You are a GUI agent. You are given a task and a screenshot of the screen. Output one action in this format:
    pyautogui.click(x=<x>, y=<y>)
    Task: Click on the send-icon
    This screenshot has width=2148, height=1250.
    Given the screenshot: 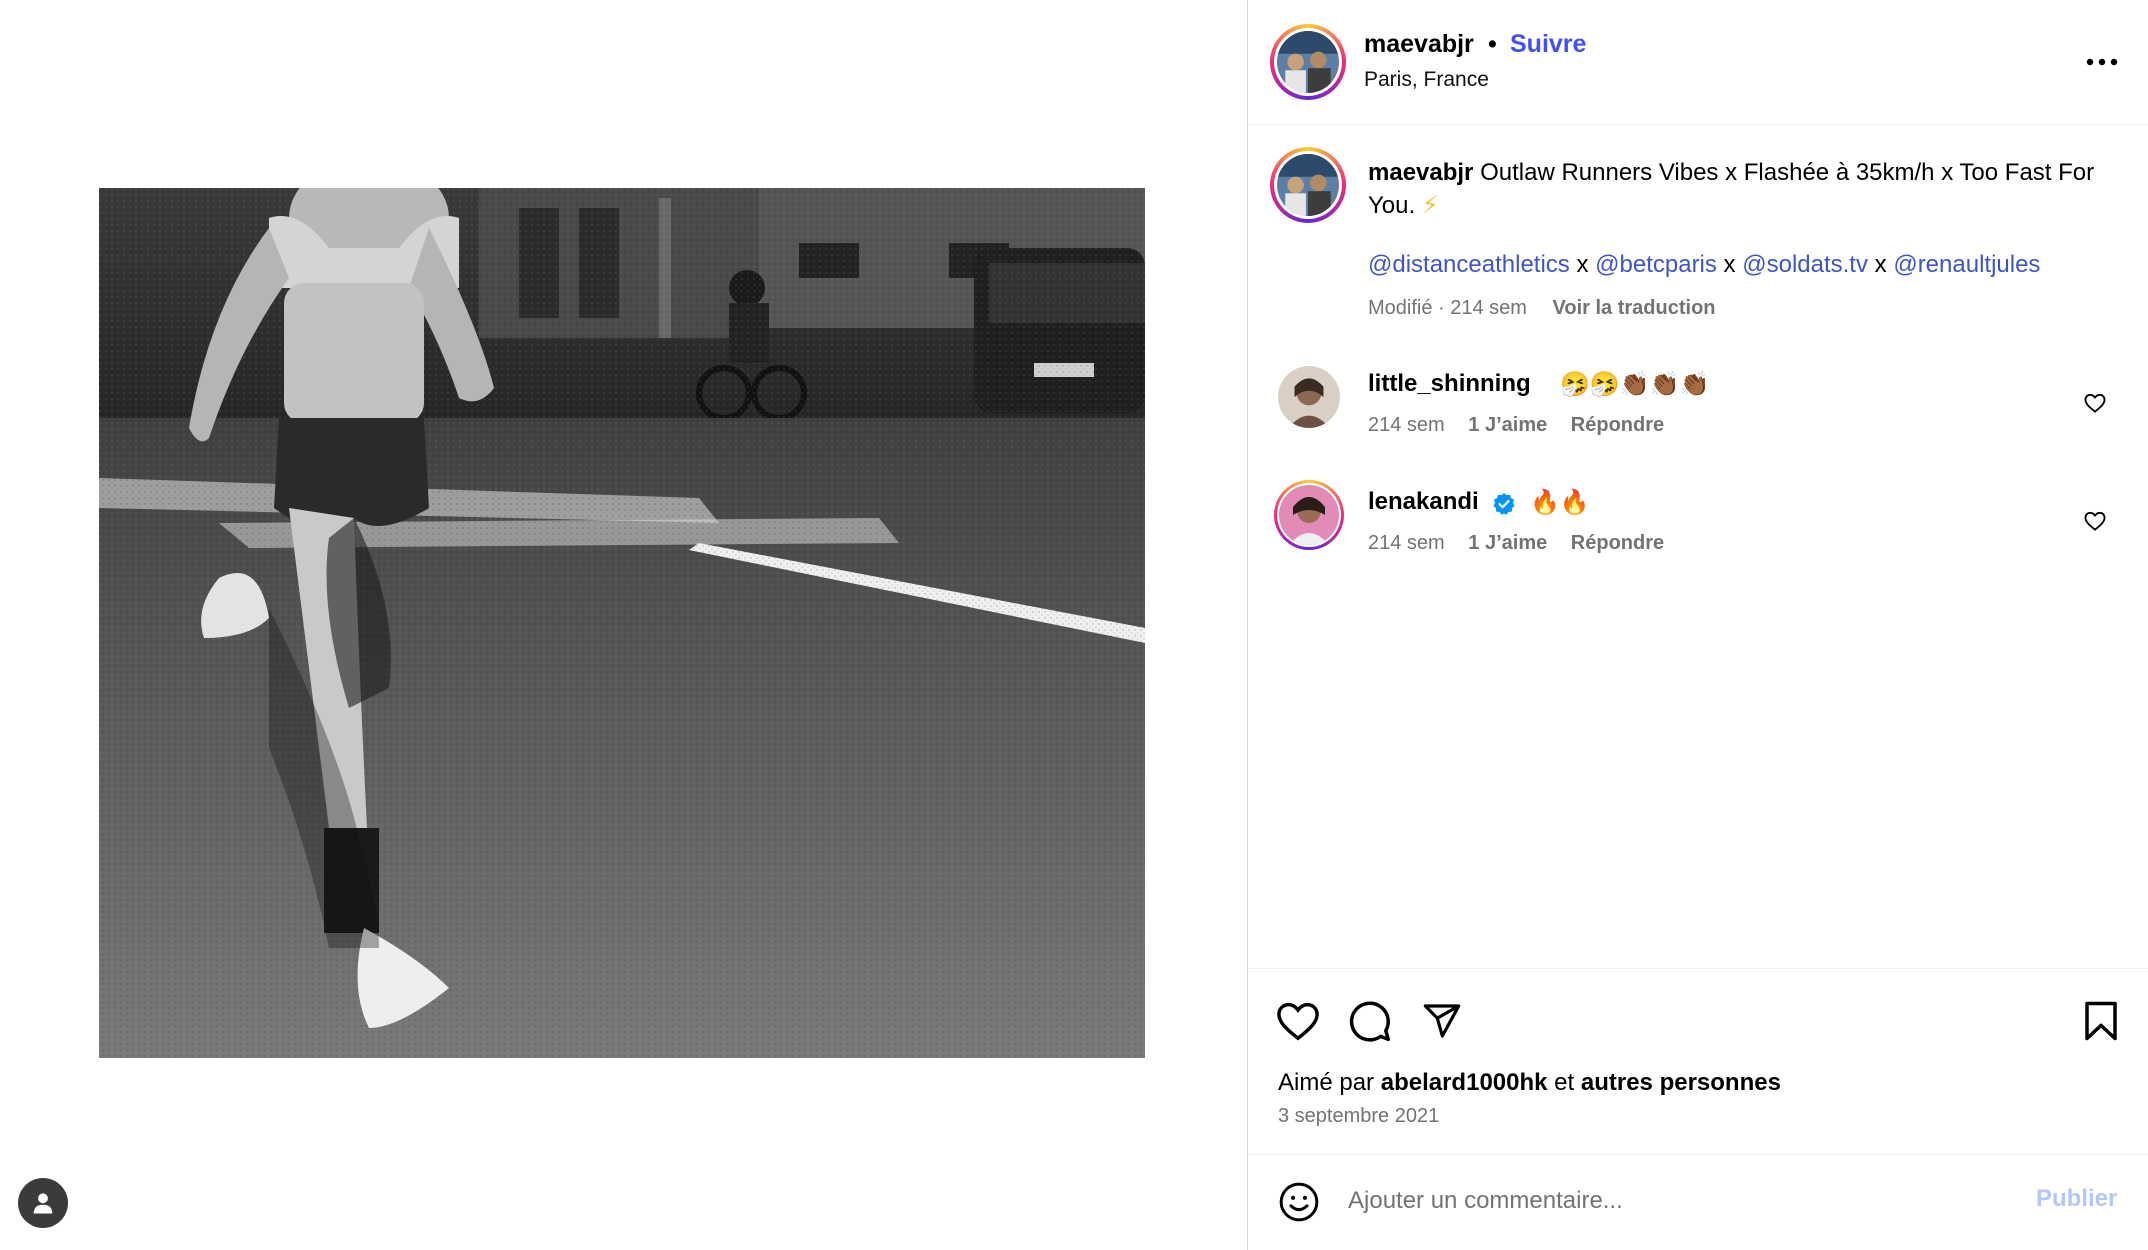 What is the action you would take?
    pyautogui.click(x=1442, y=1021)
    